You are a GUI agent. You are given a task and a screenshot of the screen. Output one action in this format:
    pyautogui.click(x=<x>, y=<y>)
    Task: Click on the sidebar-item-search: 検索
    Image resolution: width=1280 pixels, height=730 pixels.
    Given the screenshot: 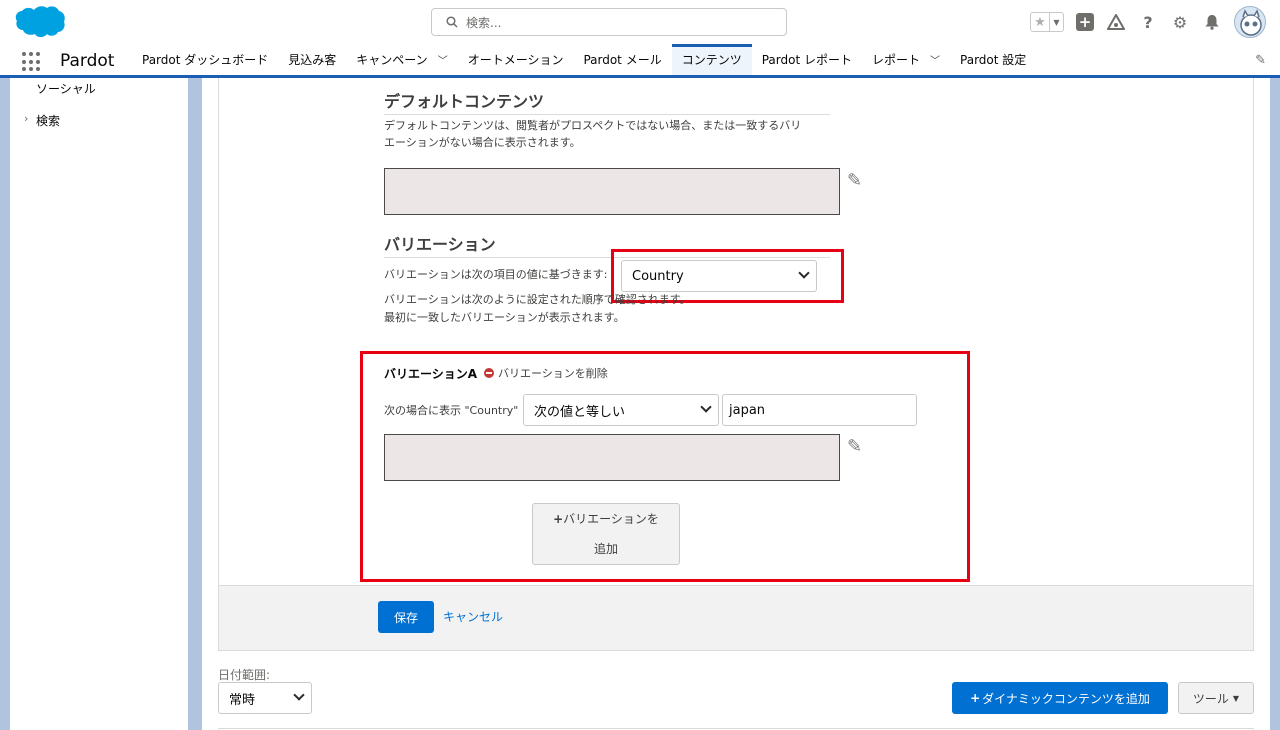 What is the action you would take?
    pyautogui.click(x=48, y=120)
    